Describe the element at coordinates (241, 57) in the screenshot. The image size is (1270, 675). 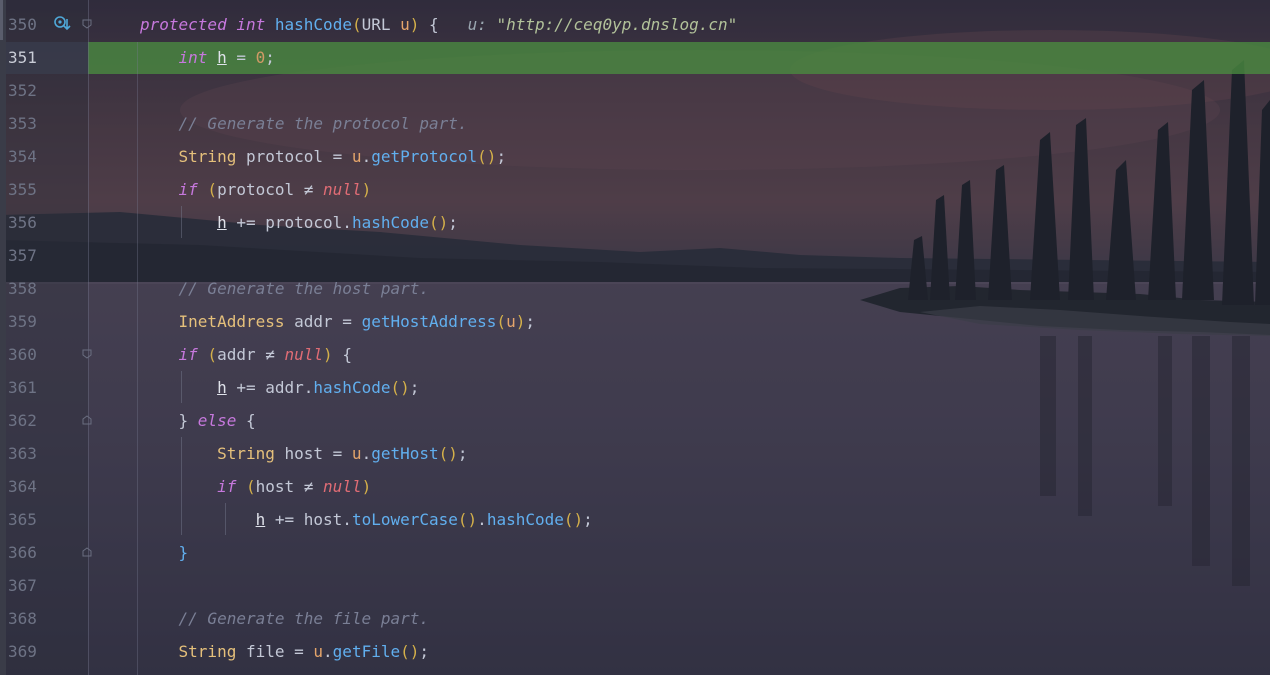
I see `code-token: =` at that location.